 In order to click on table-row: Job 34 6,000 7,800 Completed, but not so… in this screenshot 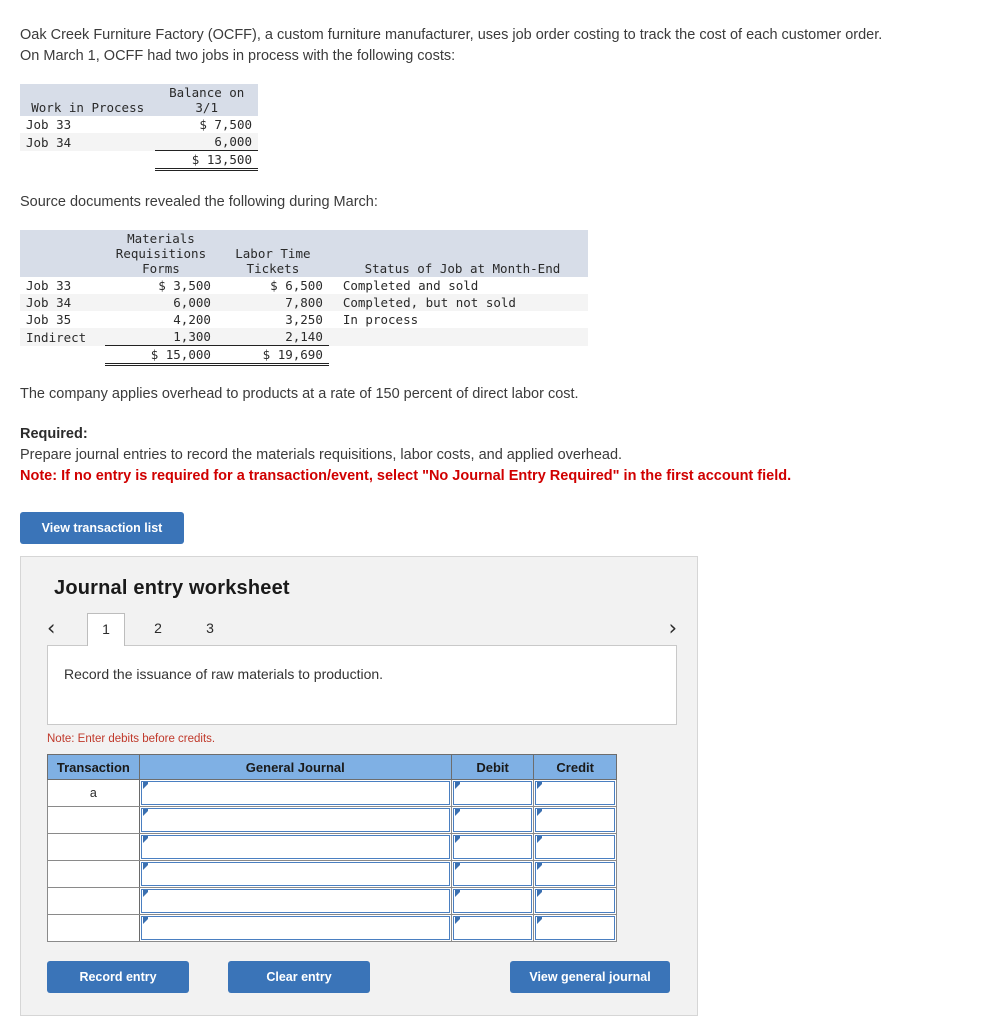, I will do `click(304, 302)`.